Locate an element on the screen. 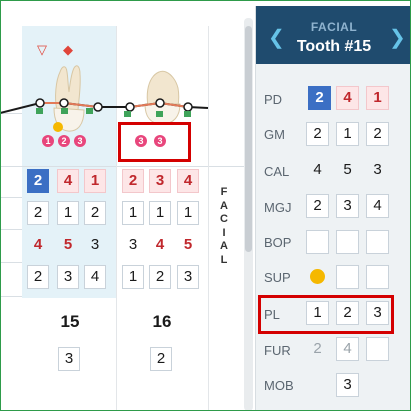 The width and height of the screenshot is (411, 411). site-badge: 1 is located at coordinates (48, 141).